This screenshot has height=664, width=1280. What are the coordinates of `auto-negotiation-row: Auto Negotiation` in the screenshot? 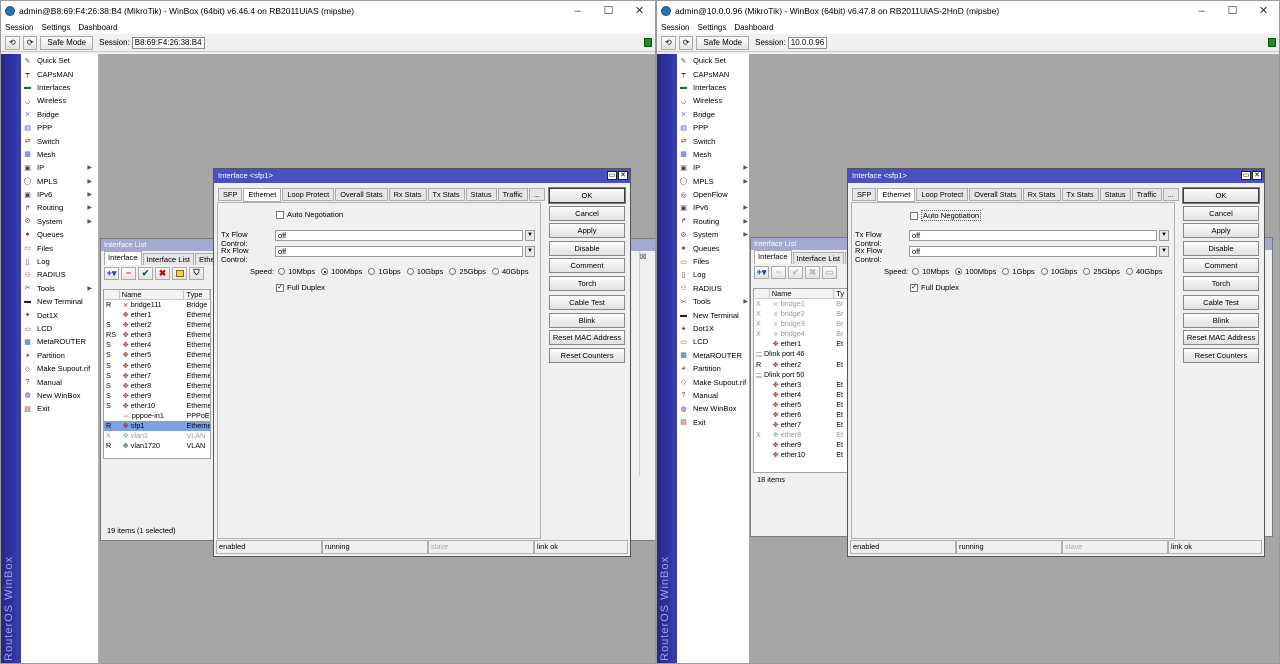 It's located at (309, 214).